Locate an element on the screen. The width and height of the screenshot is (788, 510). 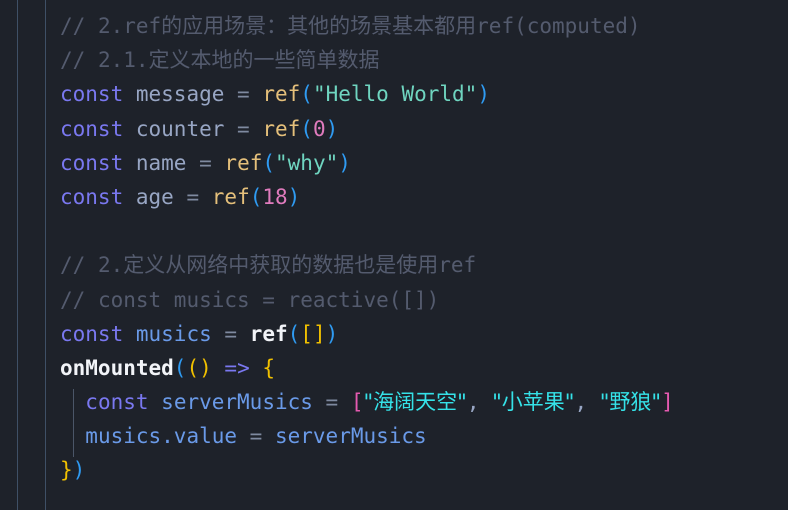
code-line-14: }) is located at coordinates (424, 470).